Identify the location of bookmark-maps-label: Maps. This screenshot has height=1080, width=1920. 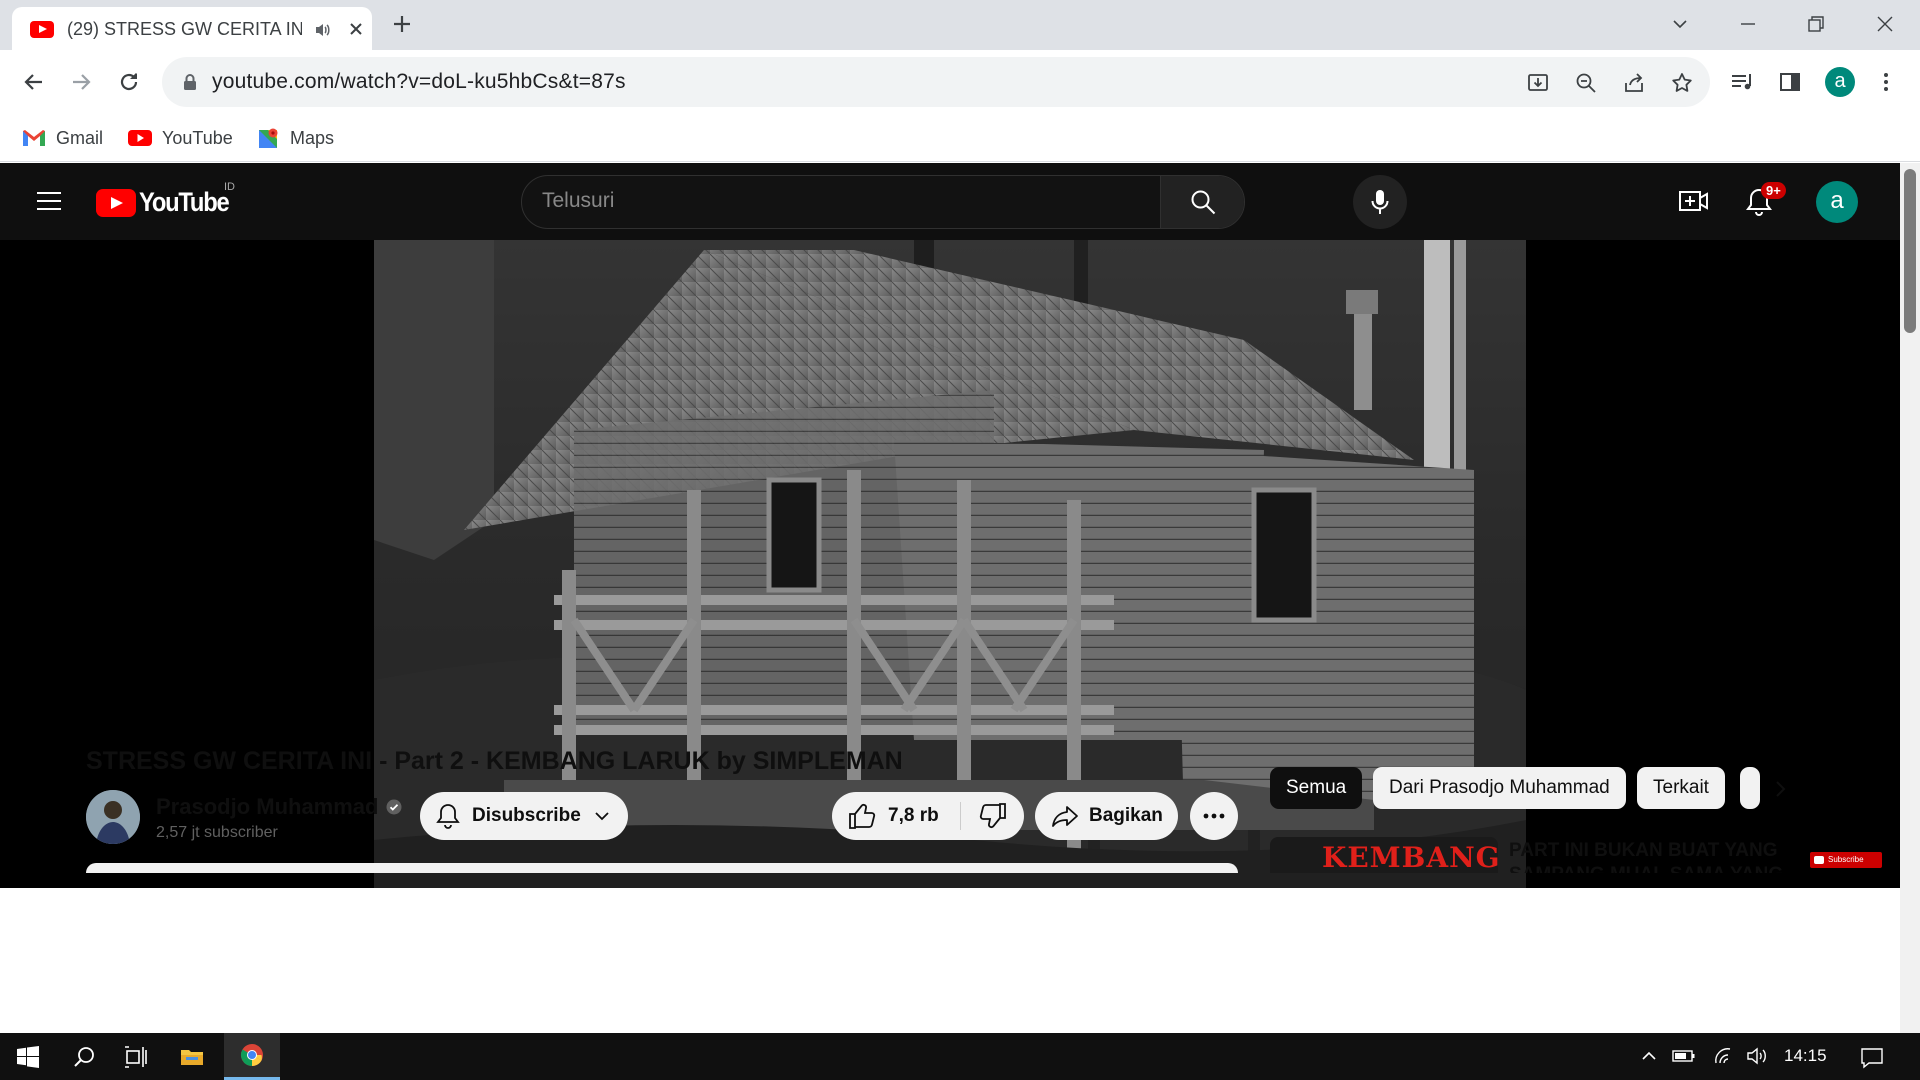
(312, 137).